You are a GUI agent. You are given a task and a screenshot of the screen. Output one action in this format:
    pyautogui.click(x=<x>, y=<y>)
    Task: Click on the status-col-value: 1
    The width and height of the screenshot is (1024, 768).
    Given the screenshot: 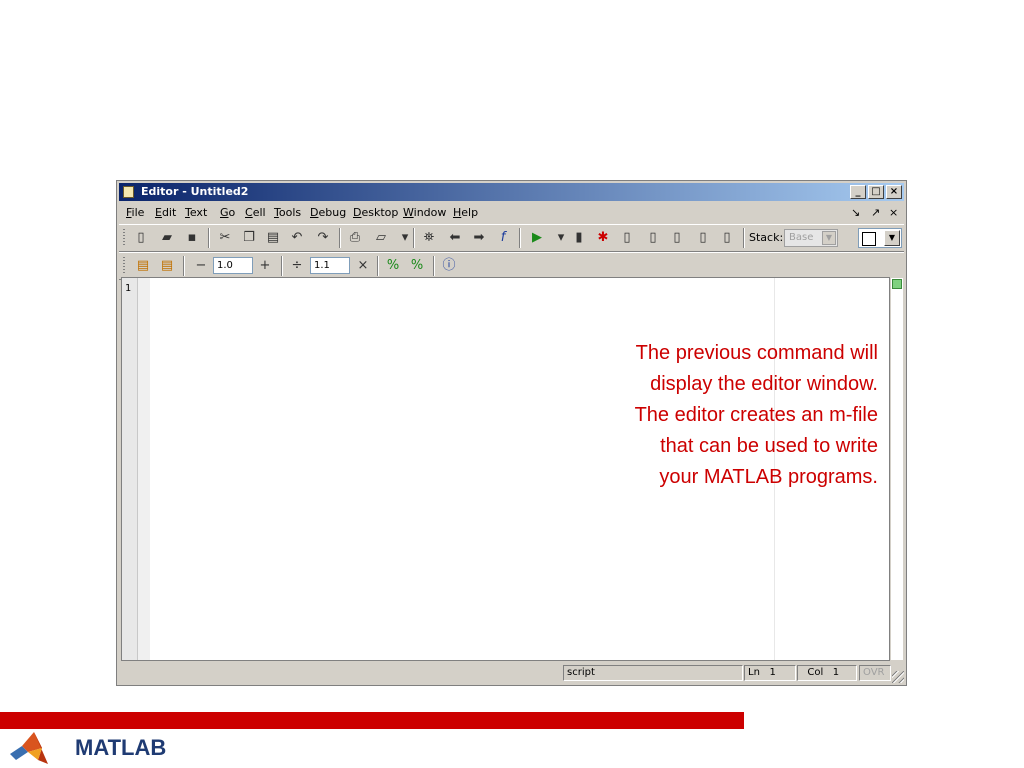 What is the action you would take?
    pyautogui.click(x=836, y=672)
    